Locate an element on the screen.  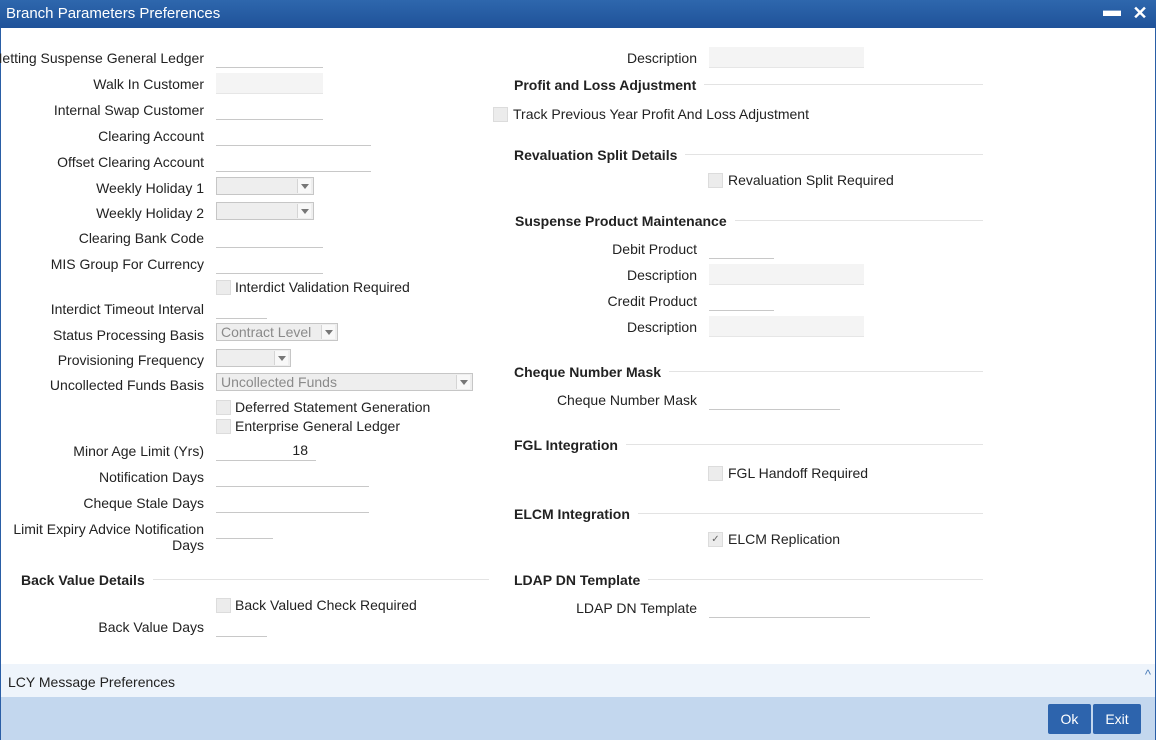
uncollected-funds-basis-label: Uncollected Funds Basis is located at coordinates (126, 385).